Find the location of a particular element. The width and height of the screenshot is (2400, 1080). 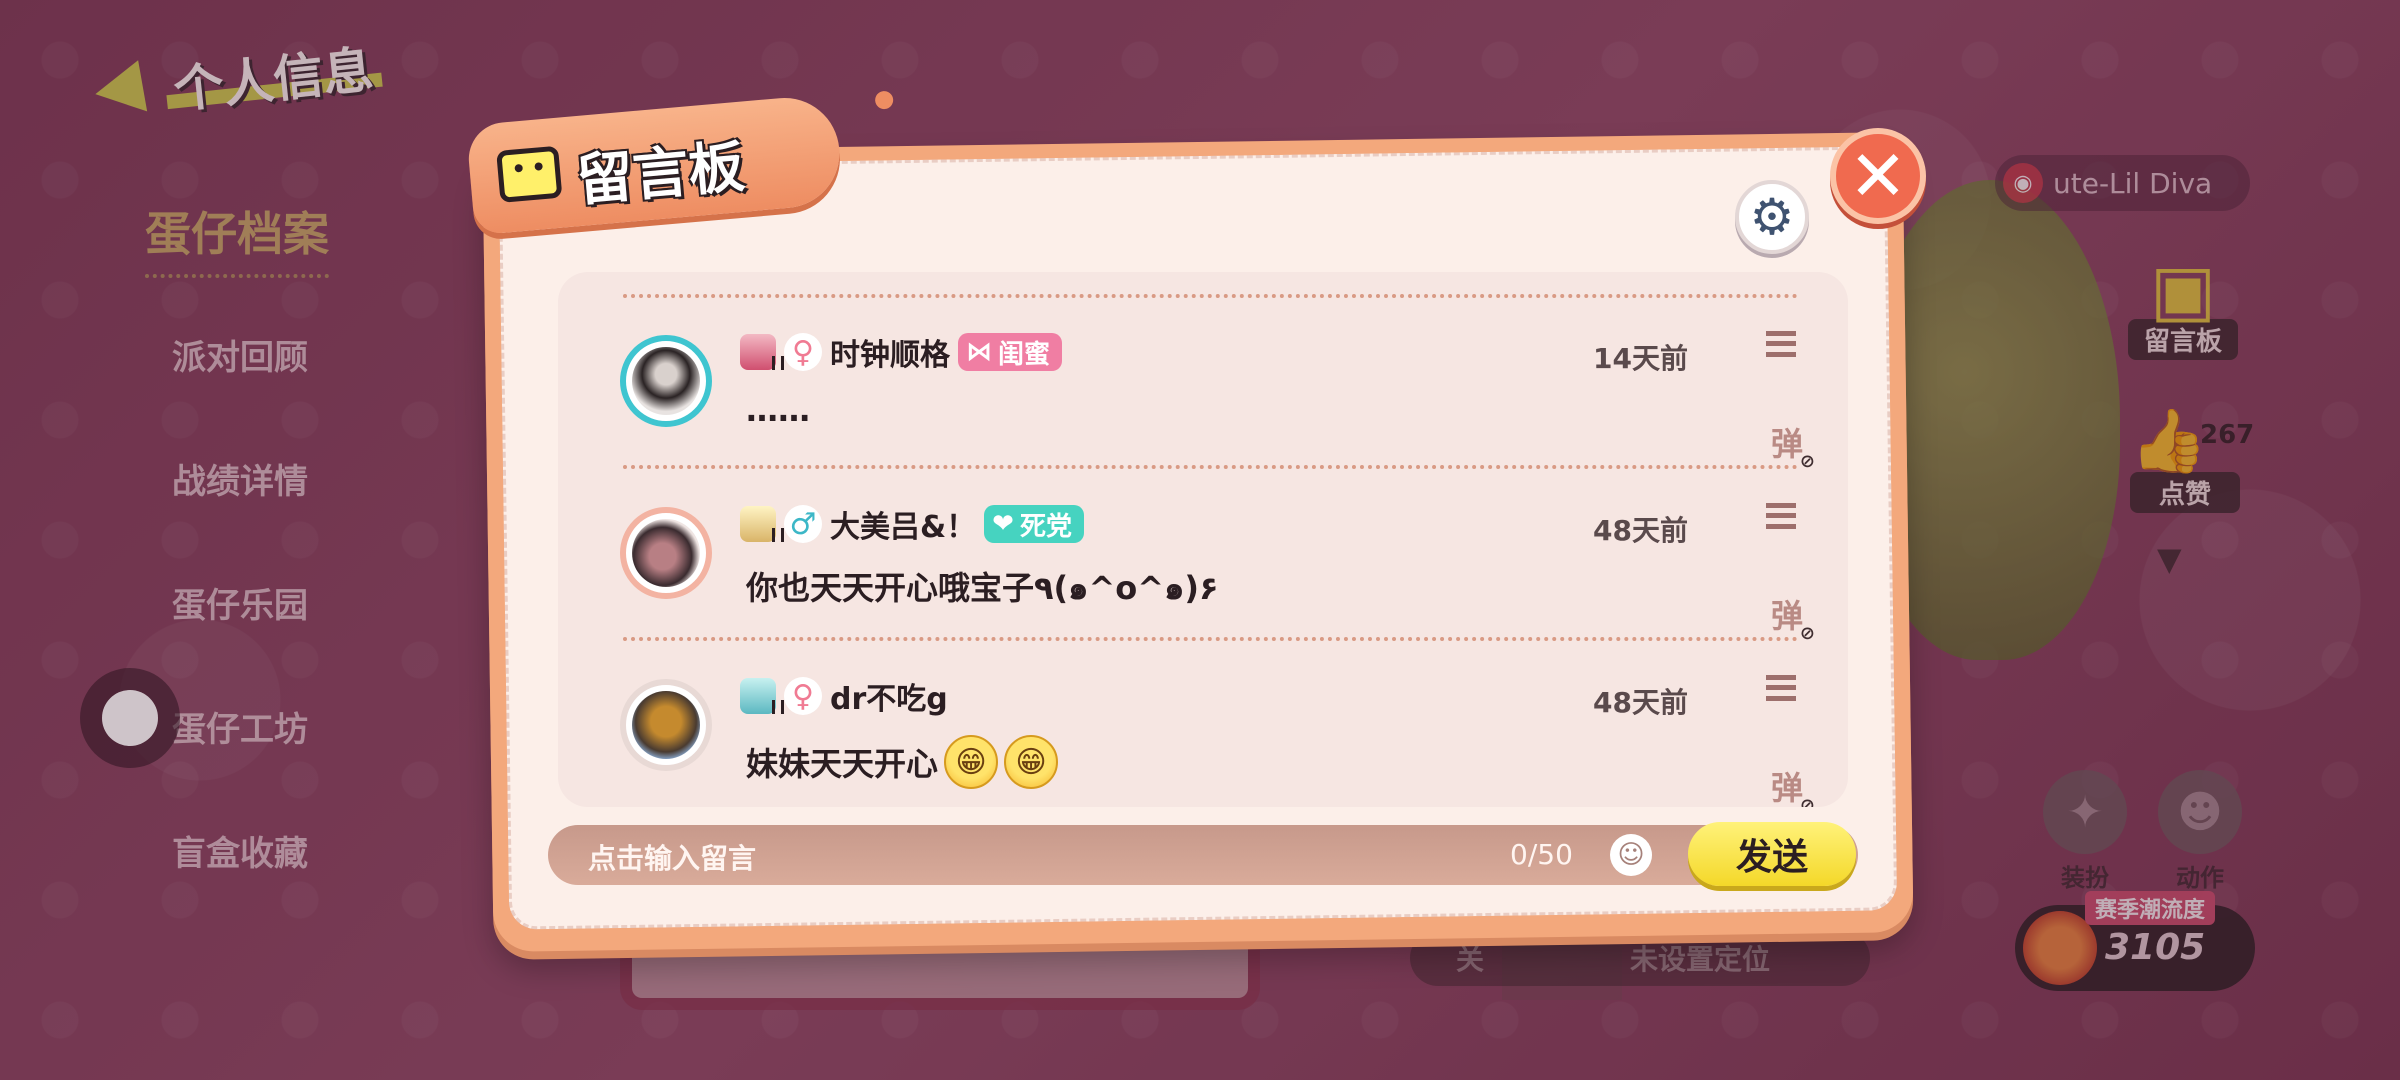

message-text: 你也天天开心哦宝子٩(๑^o^๑)۶ is located at coordinates (982, 588).